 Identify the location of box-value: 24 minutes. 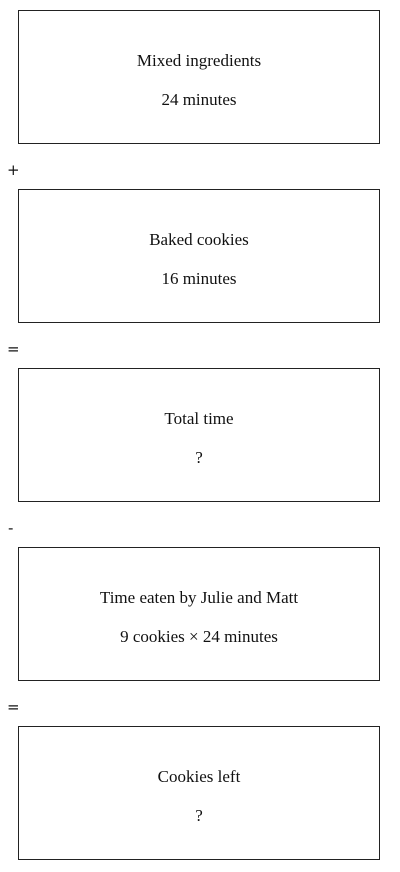
(199, 99).